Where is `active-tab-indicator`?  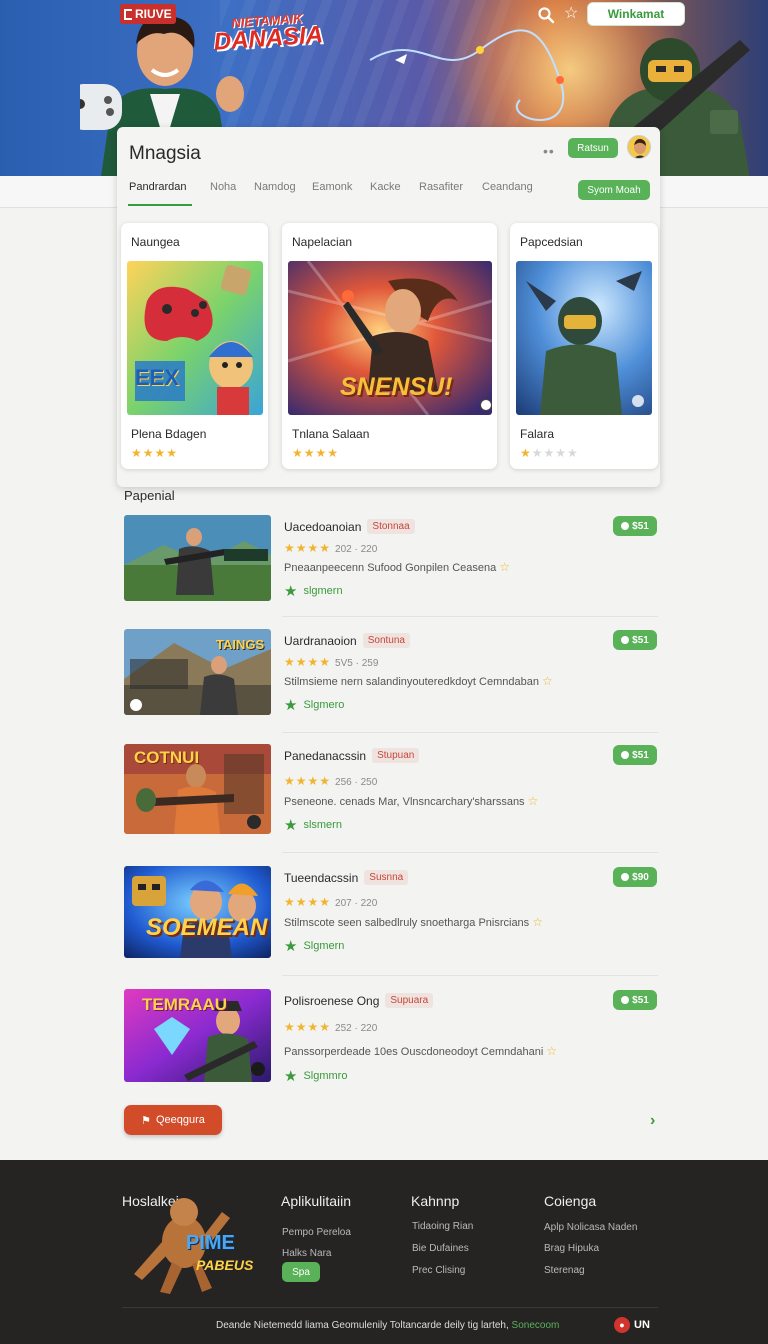 active-tab-indicator is located at coordinates (160, 205).